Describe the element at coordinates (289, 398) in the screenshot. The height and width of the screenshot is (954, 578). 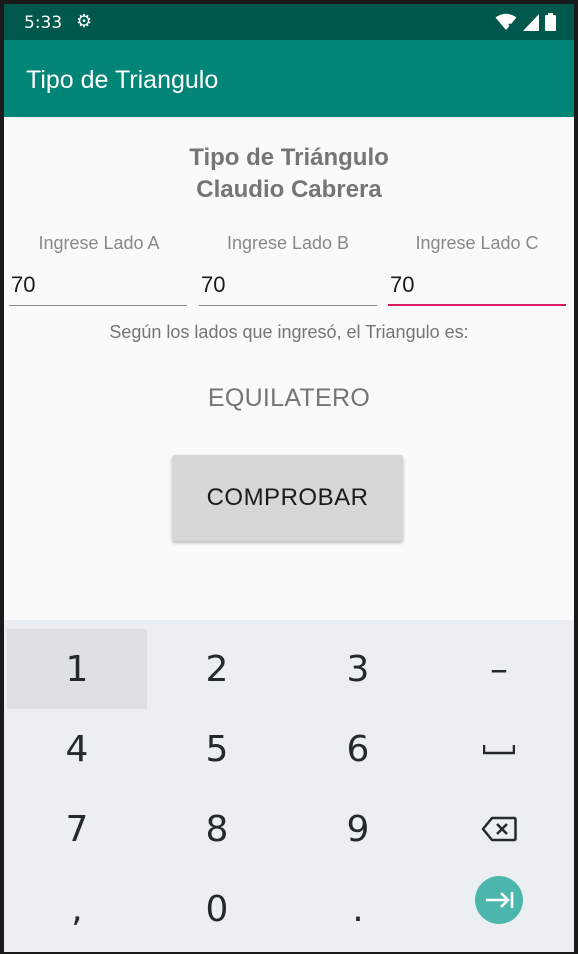
I see `result-value: EQUILATERO` at that location.